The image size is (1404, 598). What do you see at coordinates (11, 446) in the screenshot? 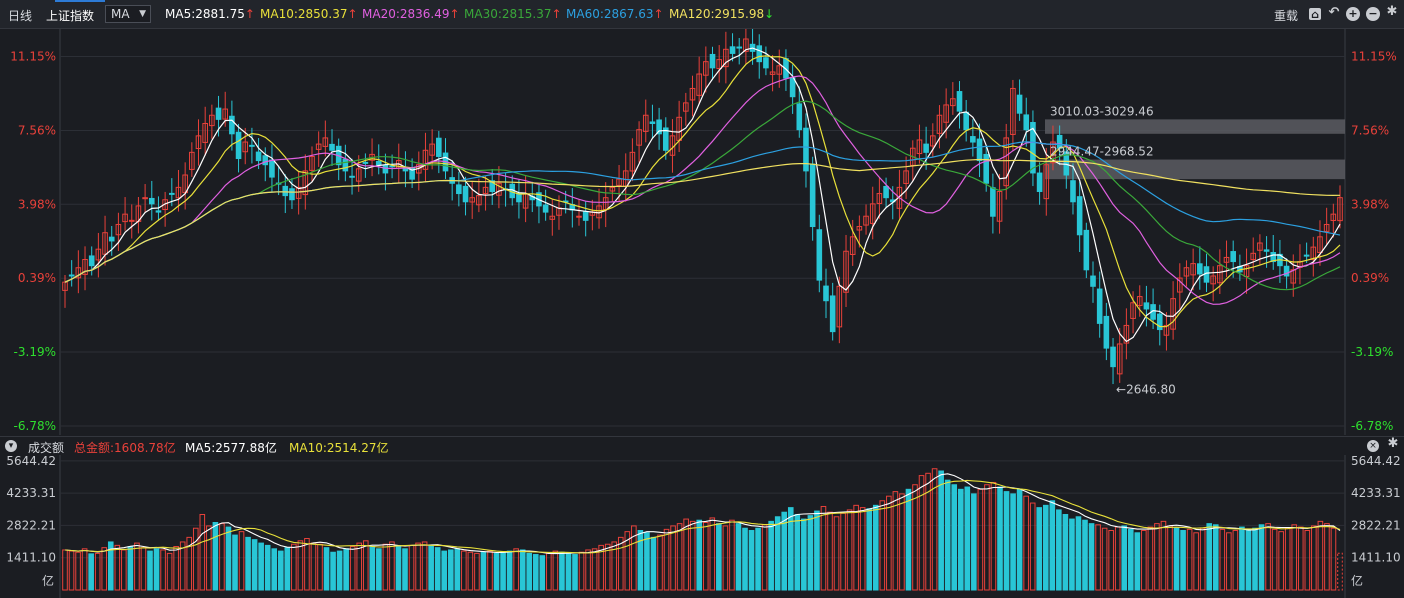
I see `collapse-icon: ▾` at bounding box center [11, 446].